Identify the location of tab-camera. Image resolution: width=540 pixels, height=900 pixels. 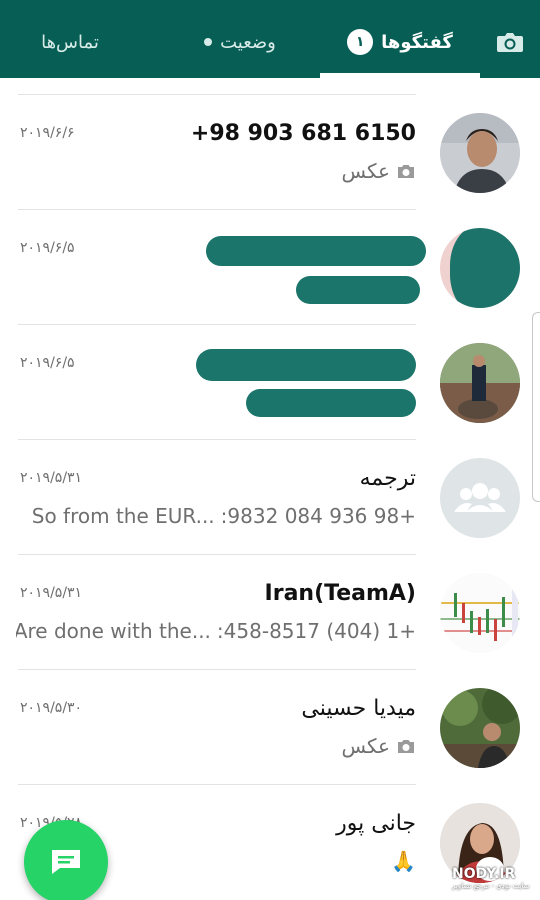
(510, 42).